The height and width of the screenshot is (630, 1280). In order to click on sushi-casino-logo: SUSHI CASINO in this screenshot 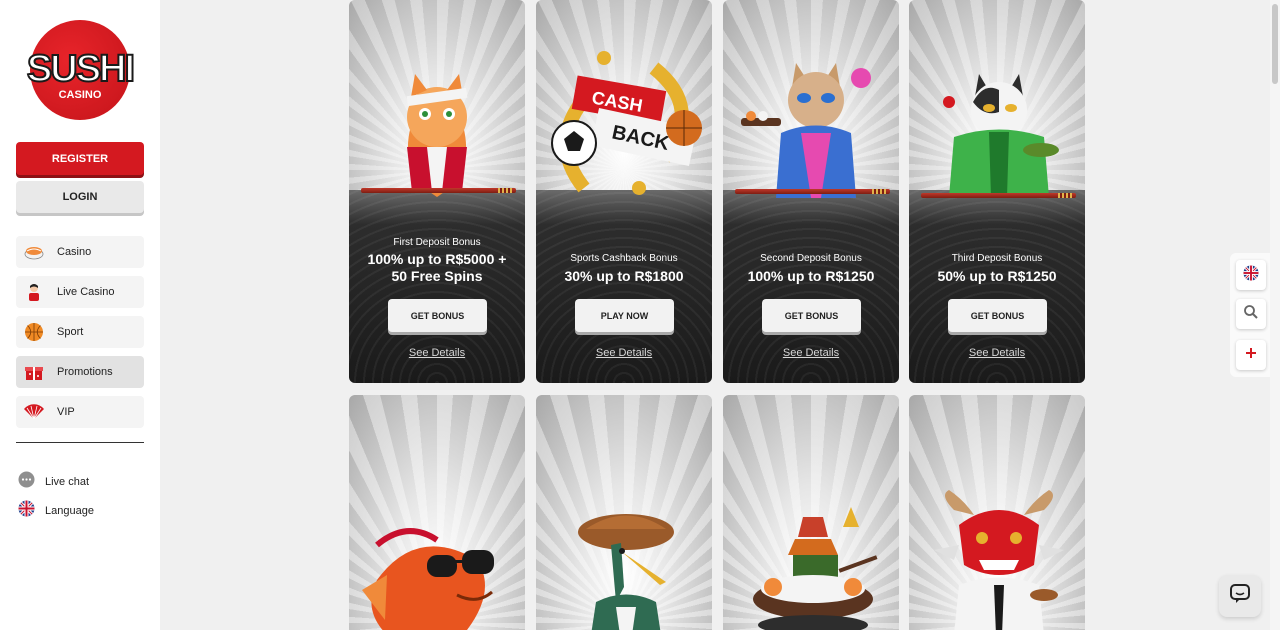, I will do `click(80, 70)`.